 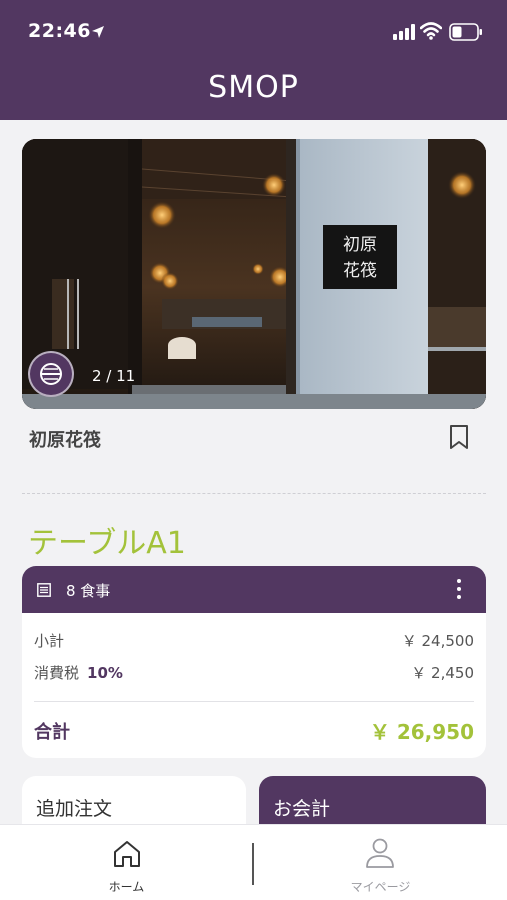 I want to click on bottom-tab-bar: ホーム マイページ, so click(x=253, y=862).